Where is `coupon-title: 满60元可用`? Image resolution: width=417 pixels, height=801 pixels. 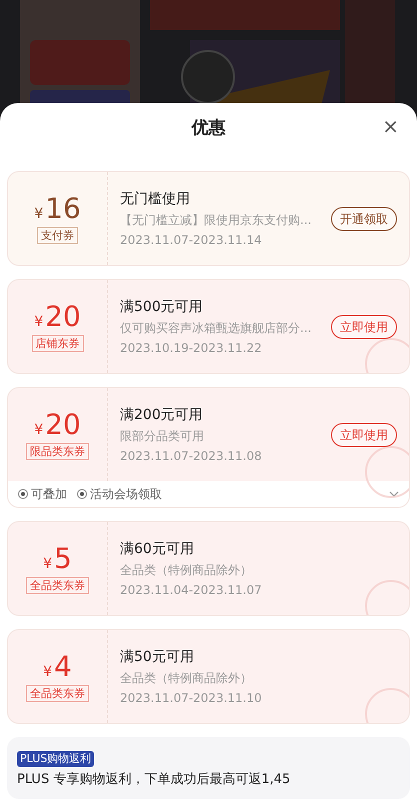
coupon-title: 满60元可用 is located at coordinates (157, 549).